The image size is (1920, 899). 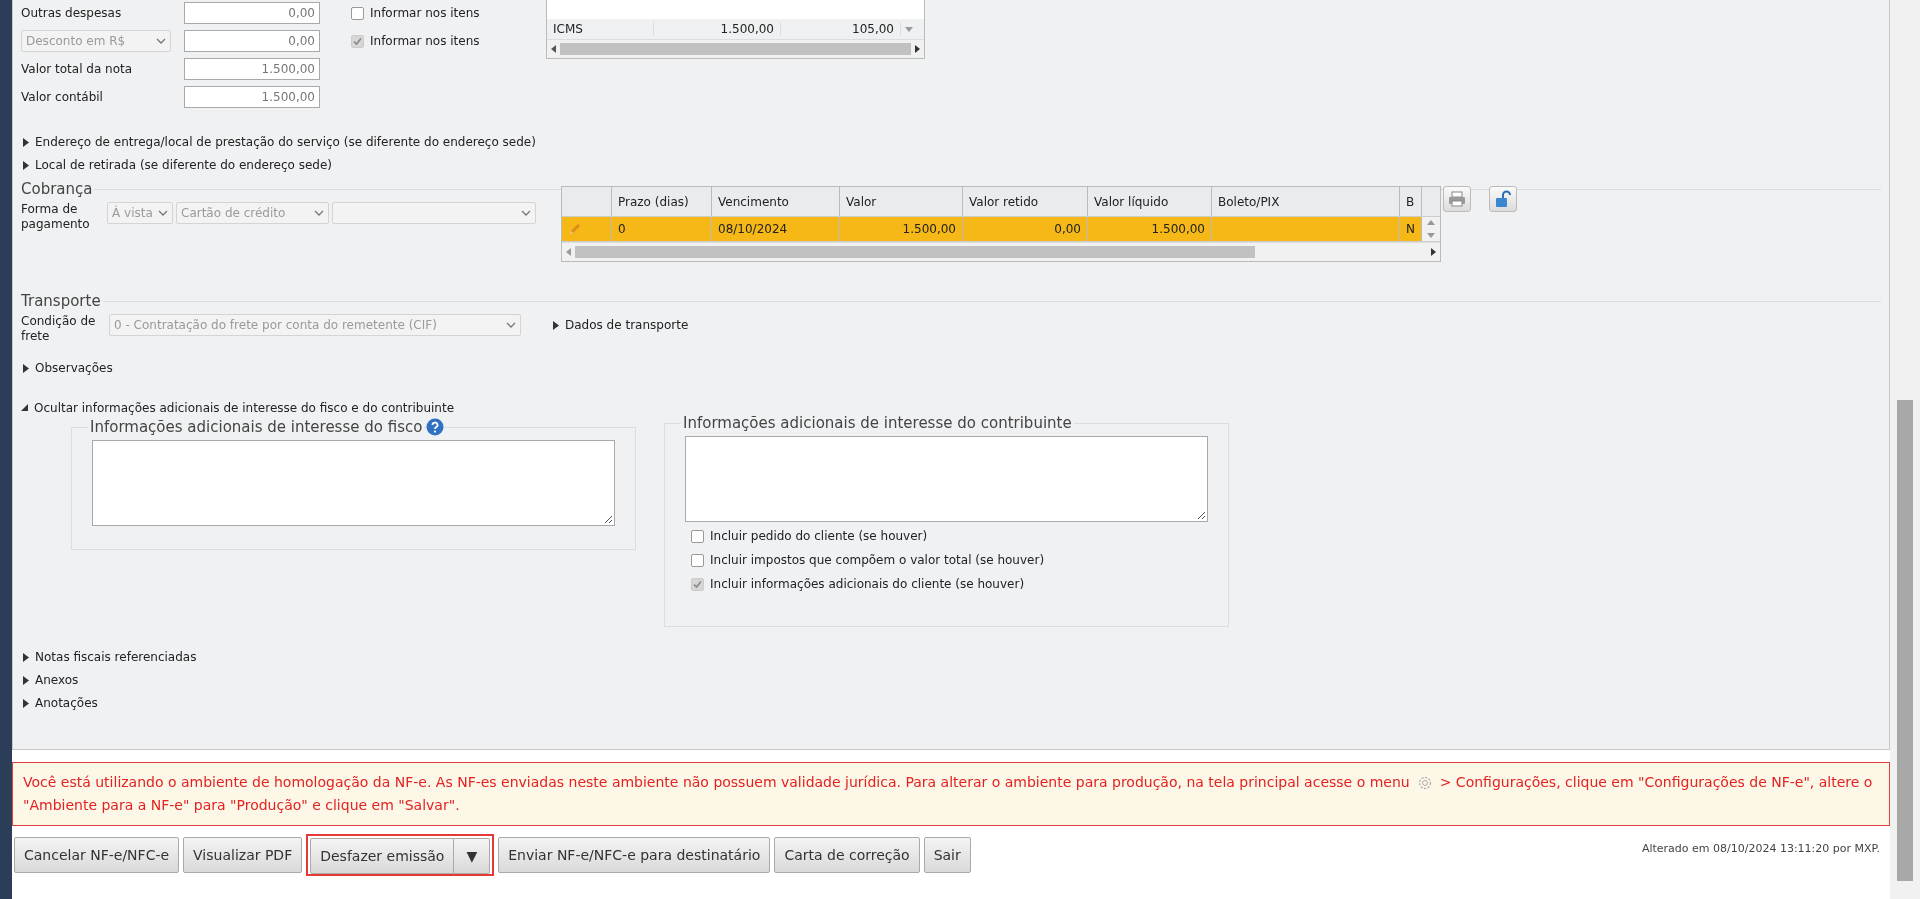 I want to click on section-toggle: Notas fiscais referenciadas, so click(x=951, y=657).